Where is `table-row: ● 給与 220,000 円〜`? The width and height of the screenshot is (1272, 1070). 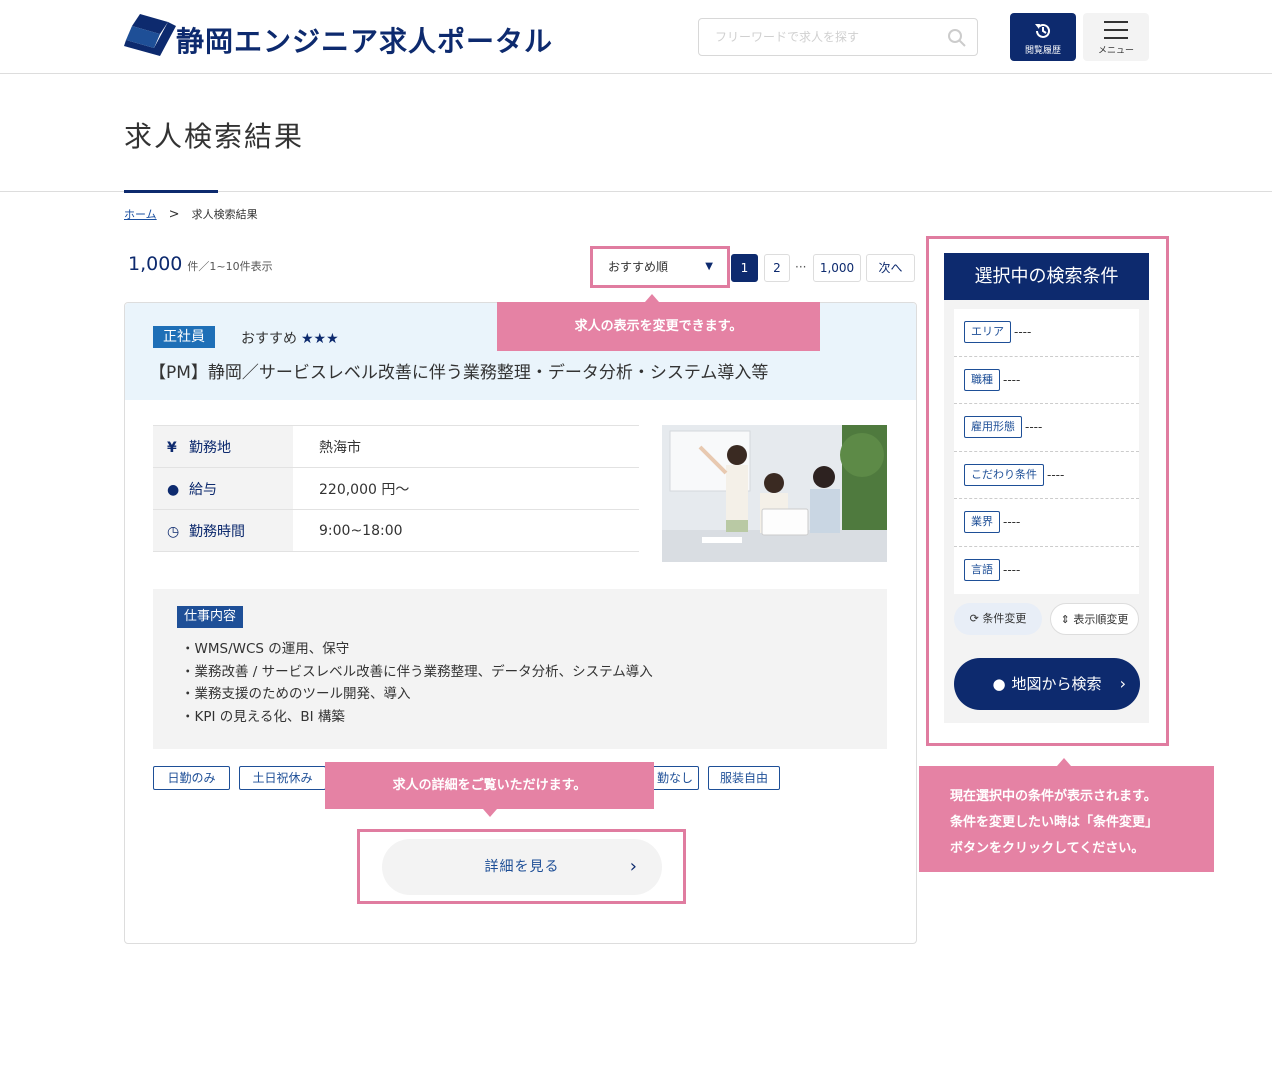 table-row: ● 給与 220,000 円〜 is located at coordinates (396, 488).